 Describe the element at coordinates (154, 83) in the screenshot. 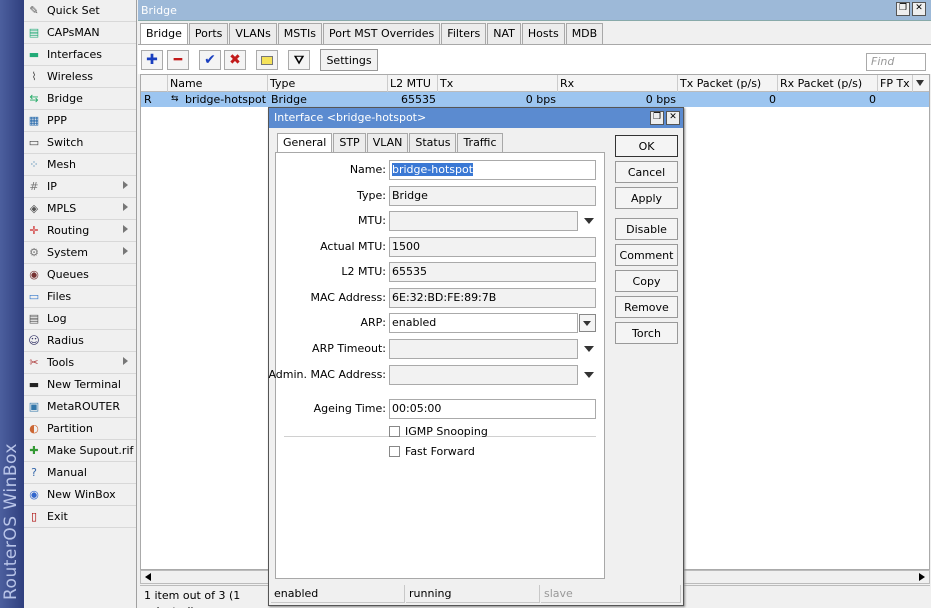

I see `col-flag` at that location.